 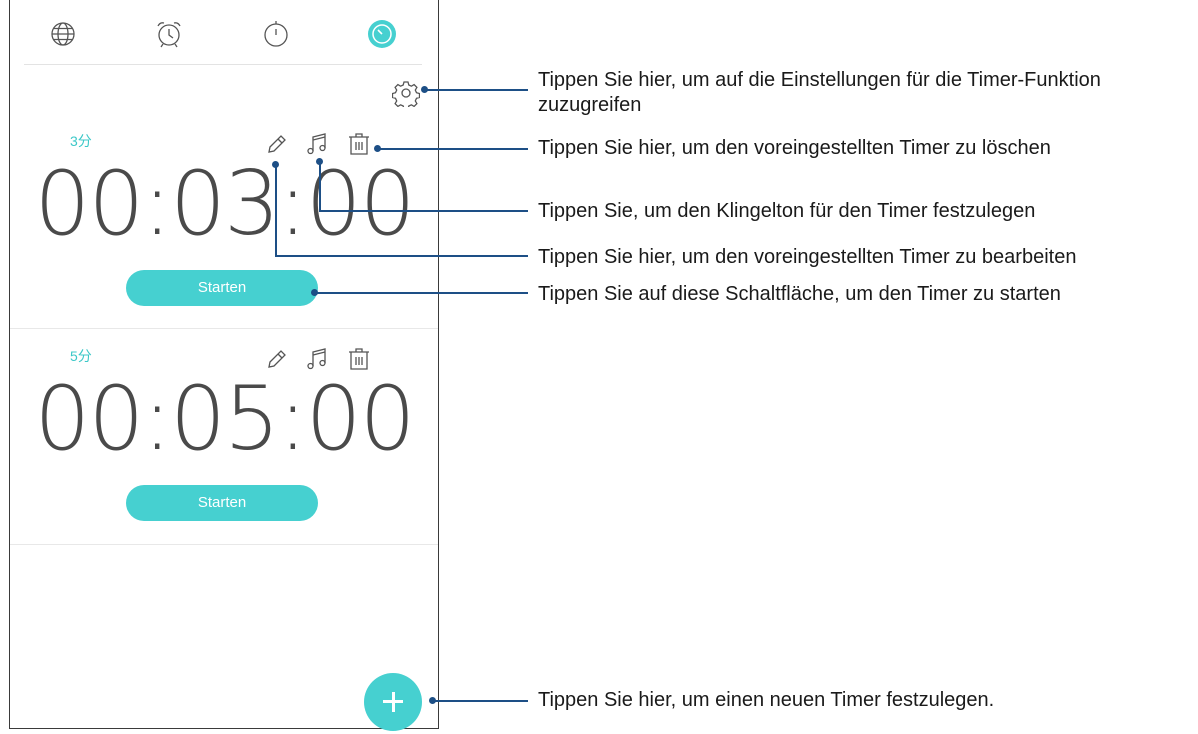 I want to click on gear-icon, so click(x=406, y=95).